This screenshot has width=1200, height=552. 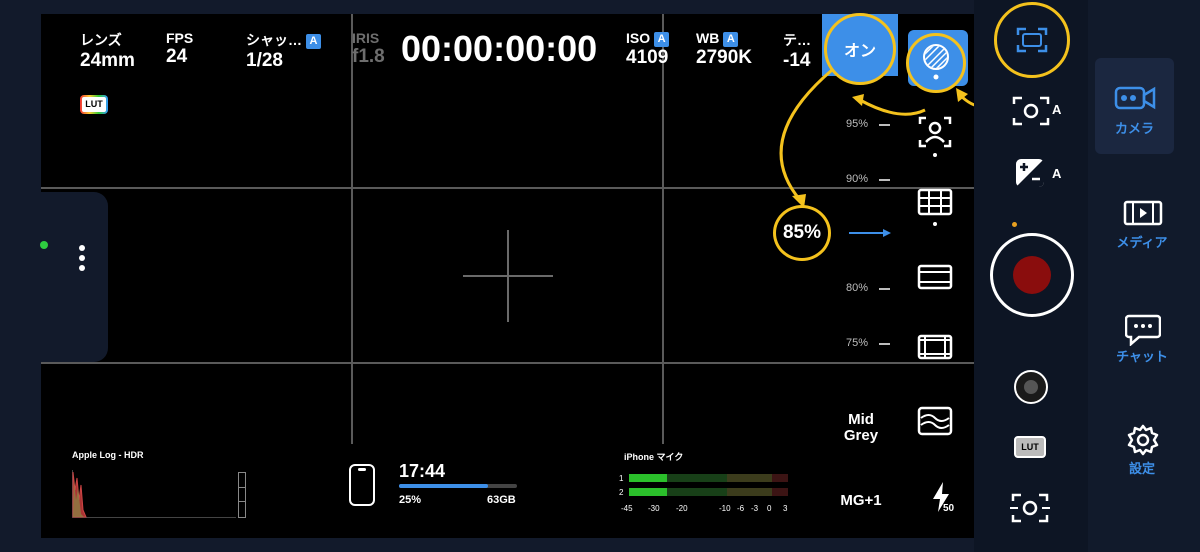 I want to click on lens-icon, so click(x=1031, y=387).